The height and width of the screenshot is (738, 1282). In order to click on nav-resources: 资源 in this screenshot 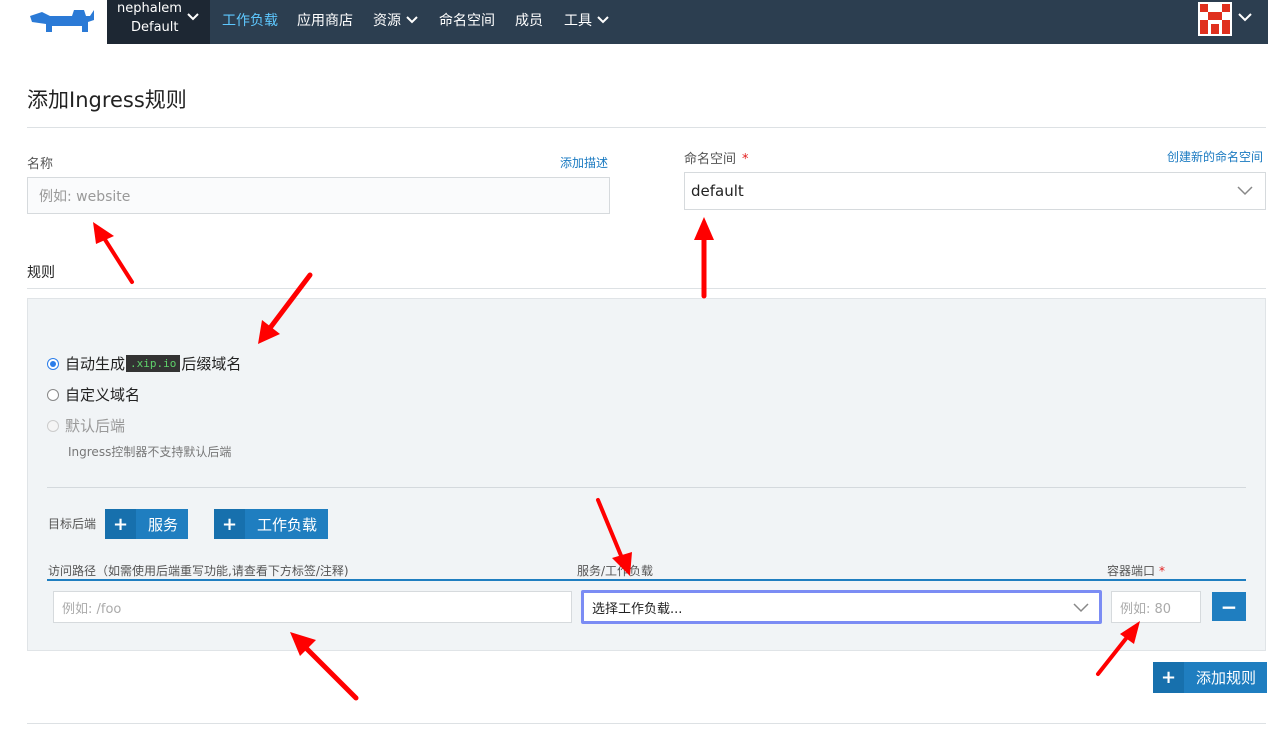, I will do `click(395, 20)`.